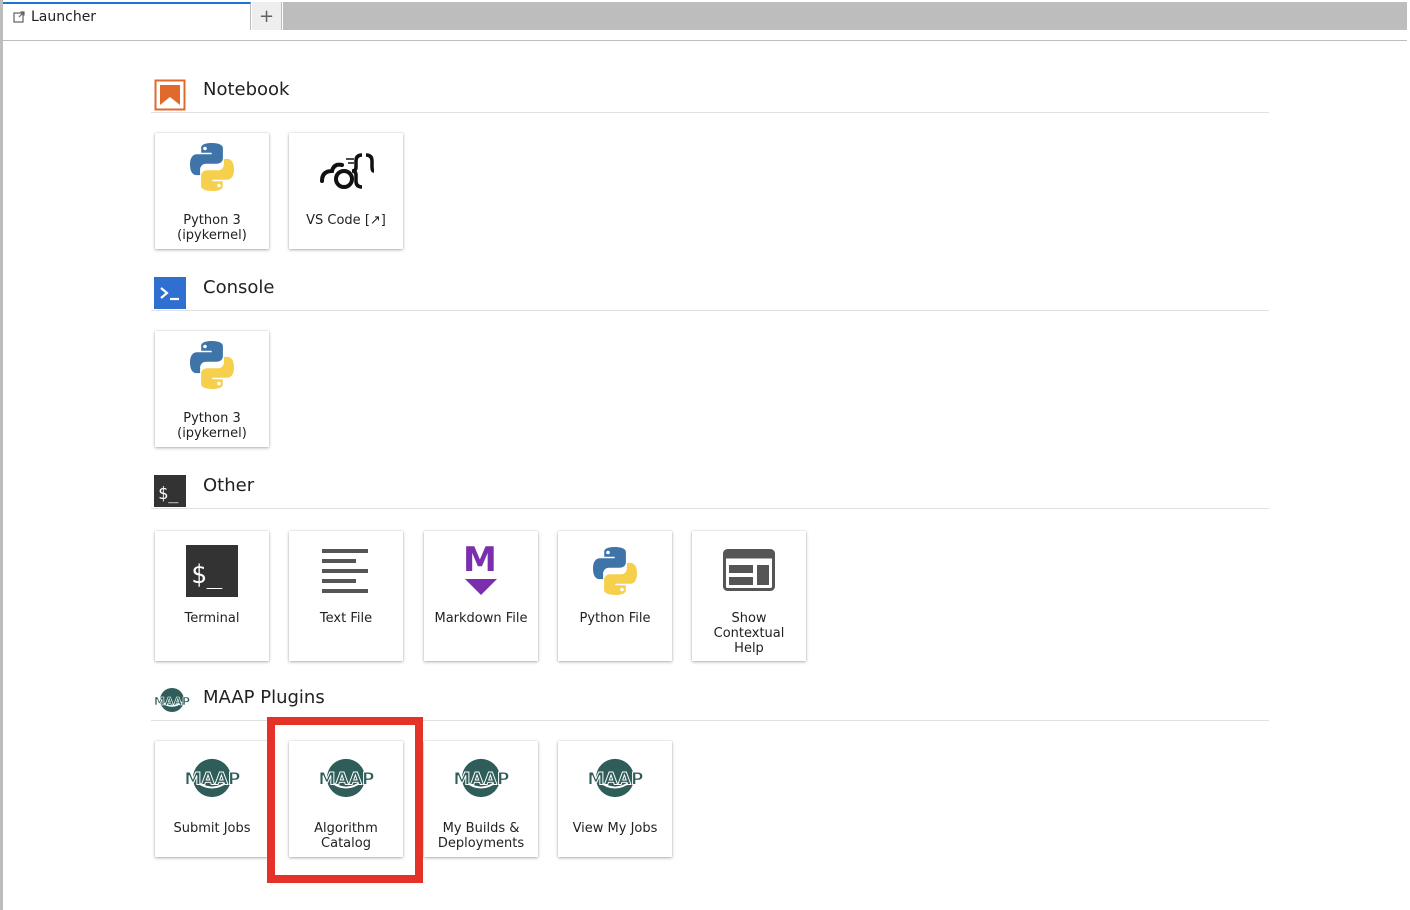  I want to click on contextual-help-card: Show Contextual Help, so click(749, 596).